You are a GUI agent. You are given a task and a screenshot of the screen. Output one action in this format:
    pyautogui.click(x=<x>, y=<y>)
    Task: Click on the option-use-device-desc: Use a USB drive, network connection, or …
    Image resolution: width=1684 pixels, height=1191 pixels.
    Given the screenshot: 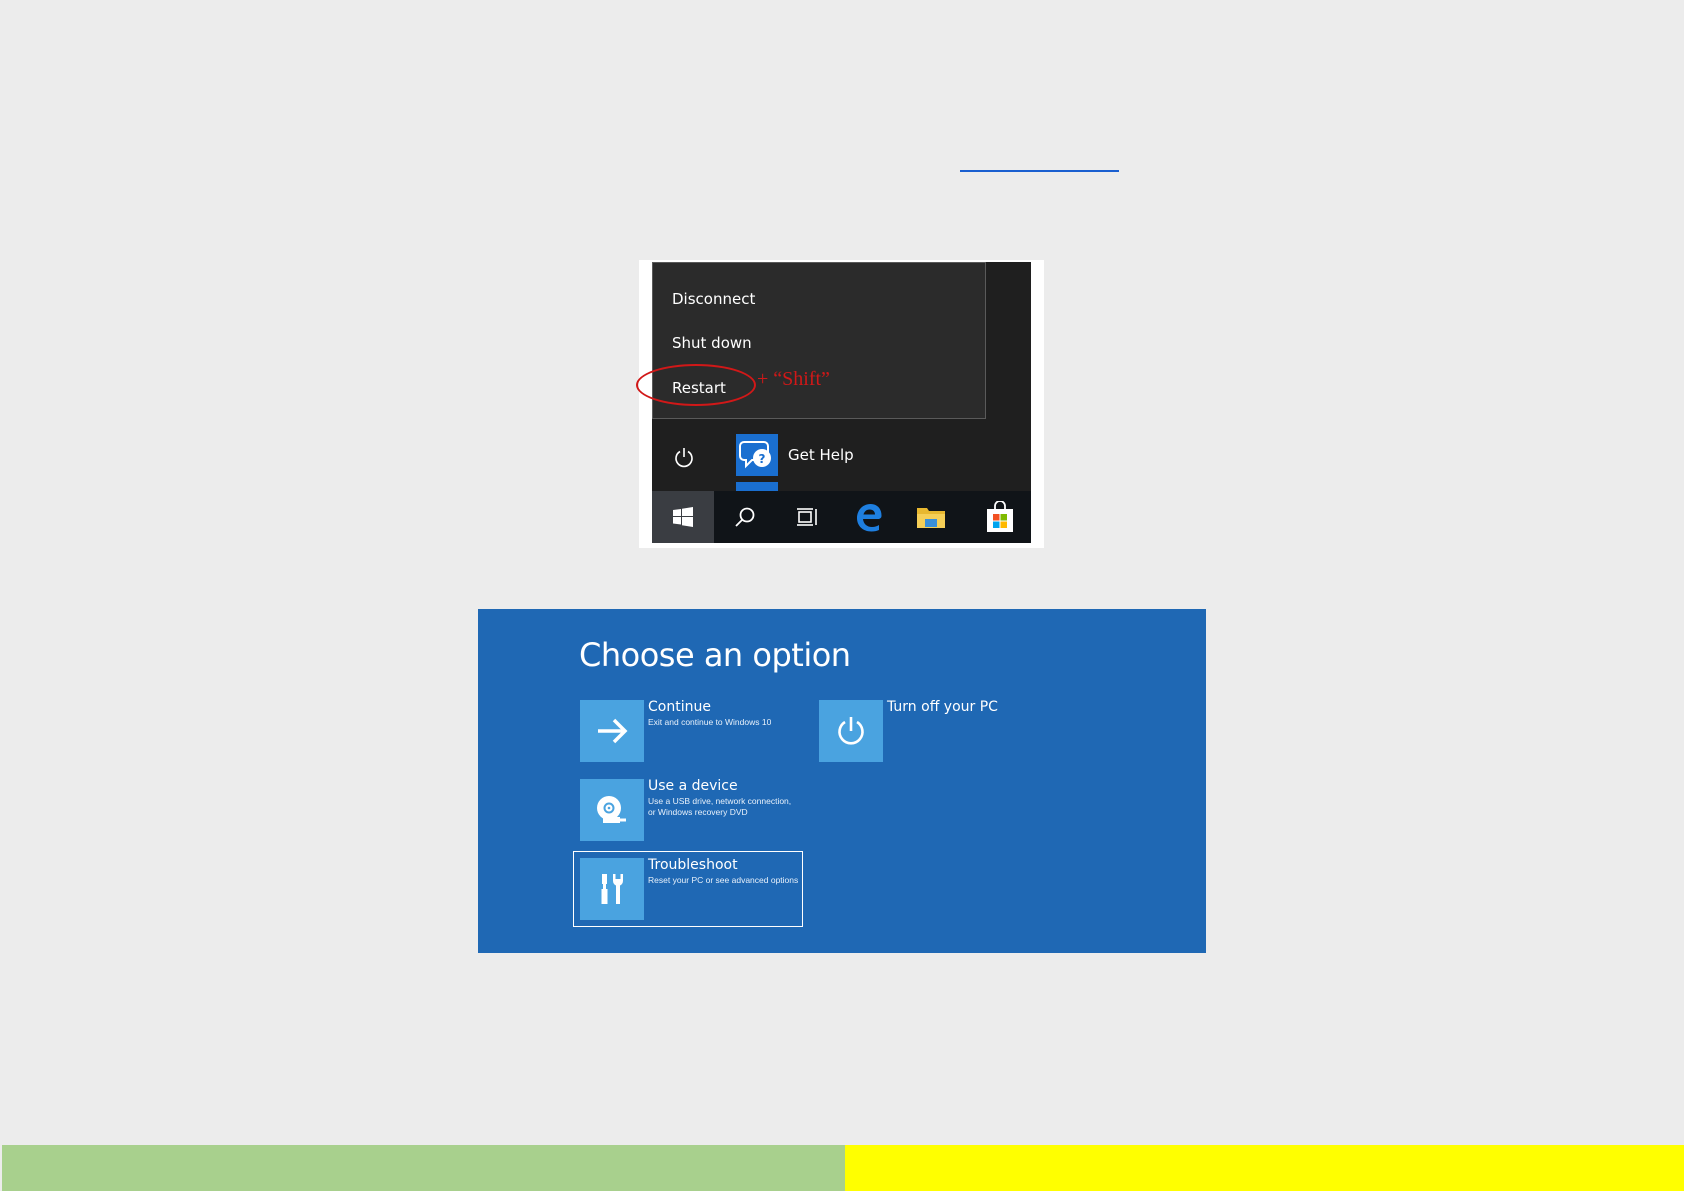 What is the action you would take?
    pyautogui.click(x=720, y=806)
    